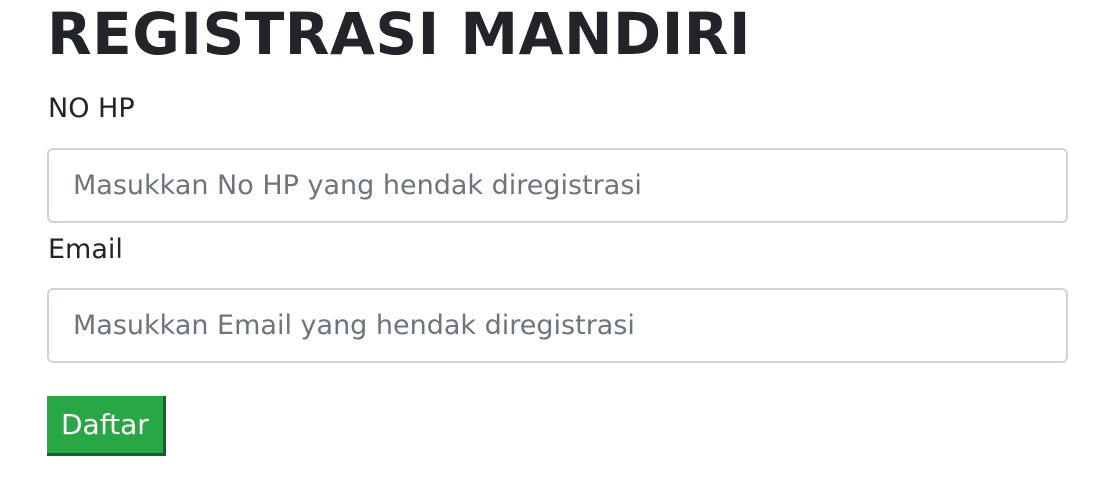 The width and height of the screenshot is (1110, 482). Describe the element at coordinates (85, 249) in the screenshot. I see `email-label: Email` at that location.